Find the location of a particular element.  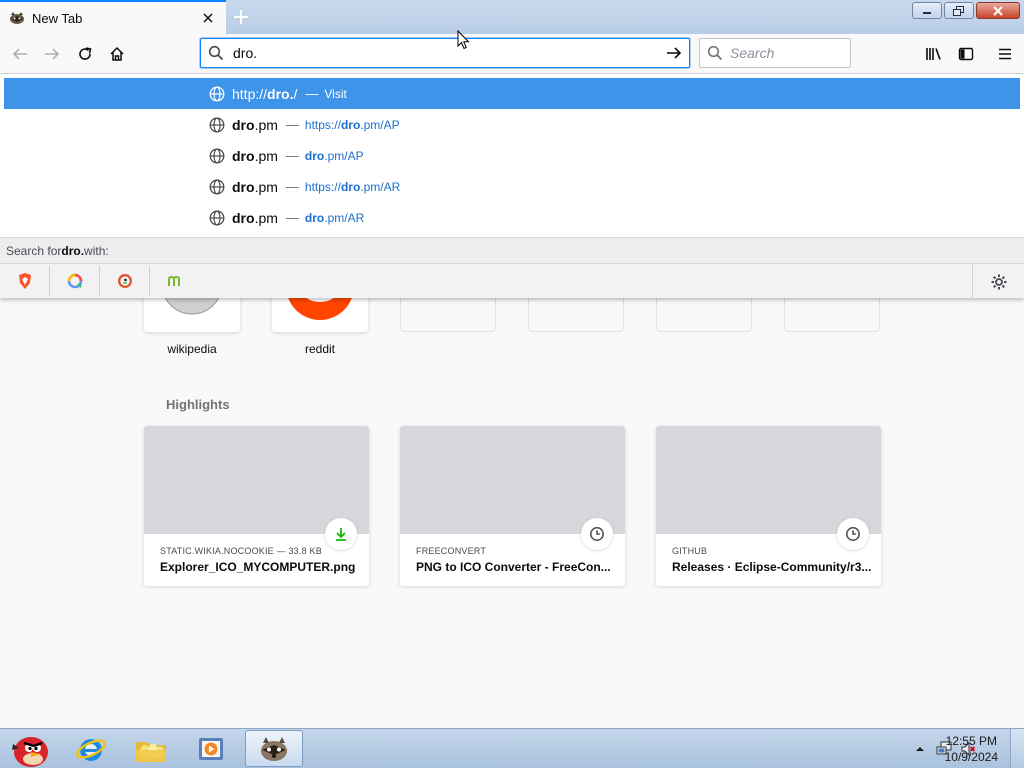

close-tab-icon is located at coordinates (208, 18).